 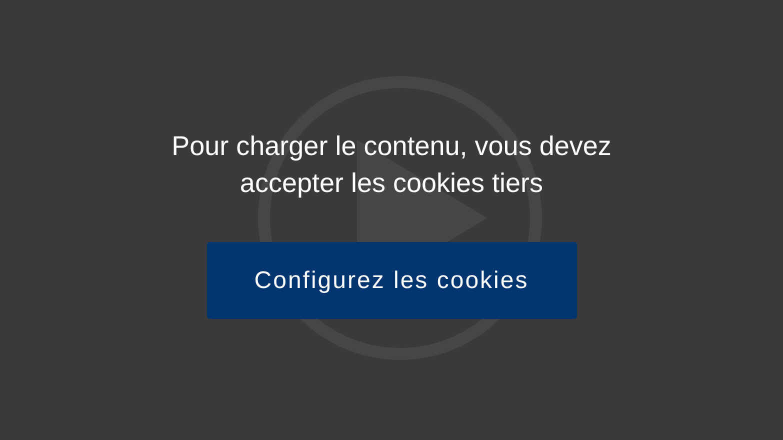 I want to click on configure-cookies-button: Configurez les cookies, so click(x=391, y=280).